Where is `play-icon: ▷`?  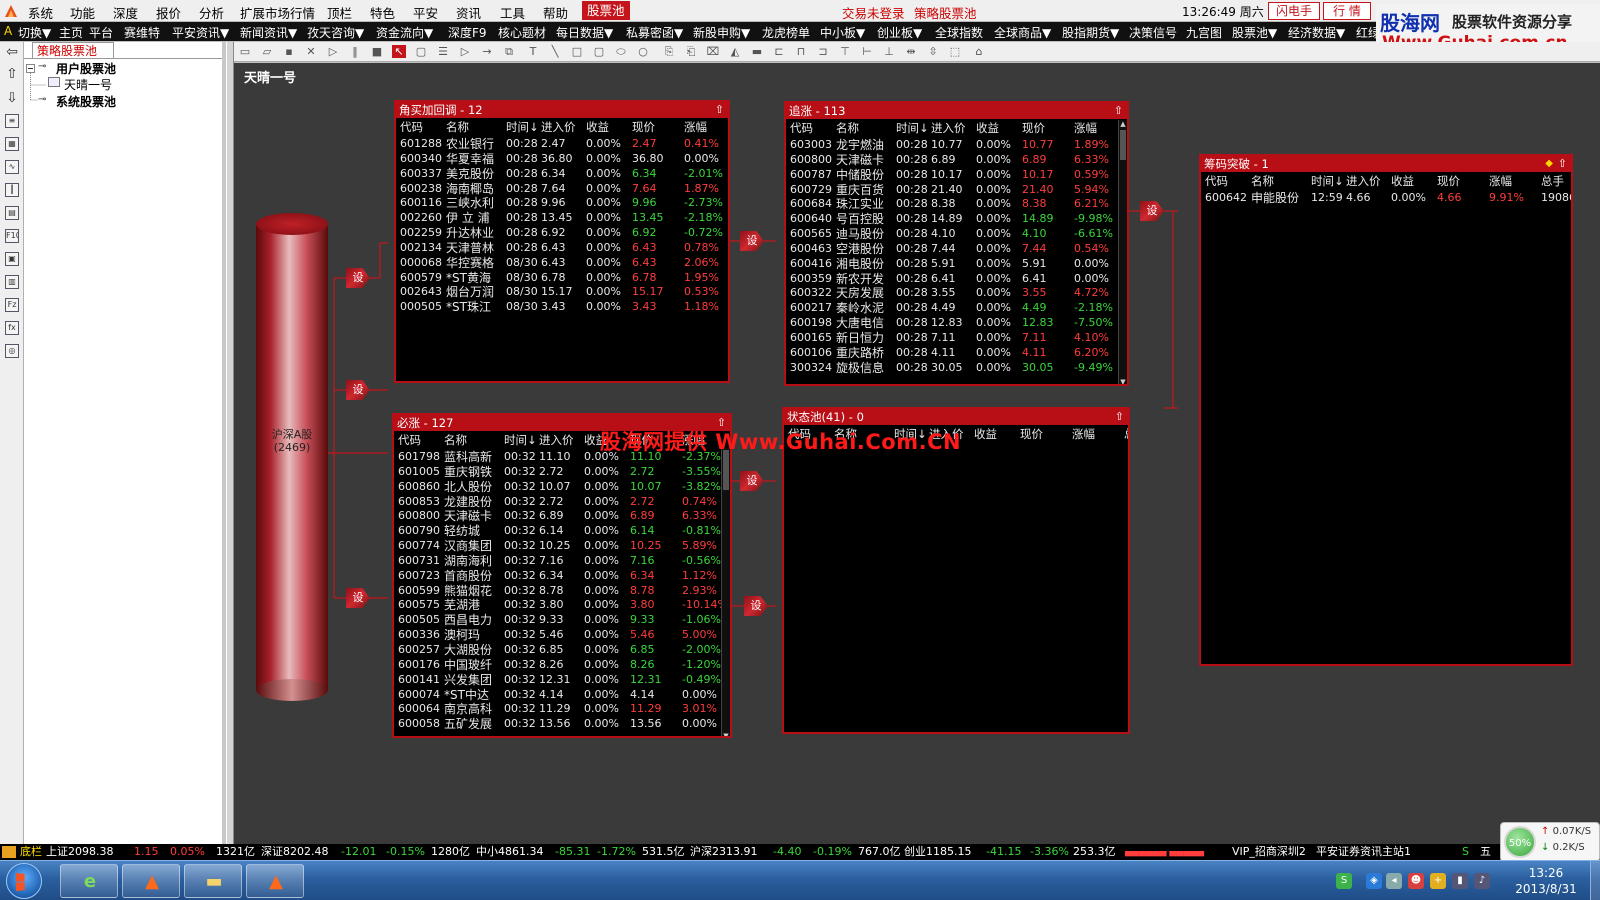
play-icon: ▷ is located at coordinates (465, 51).